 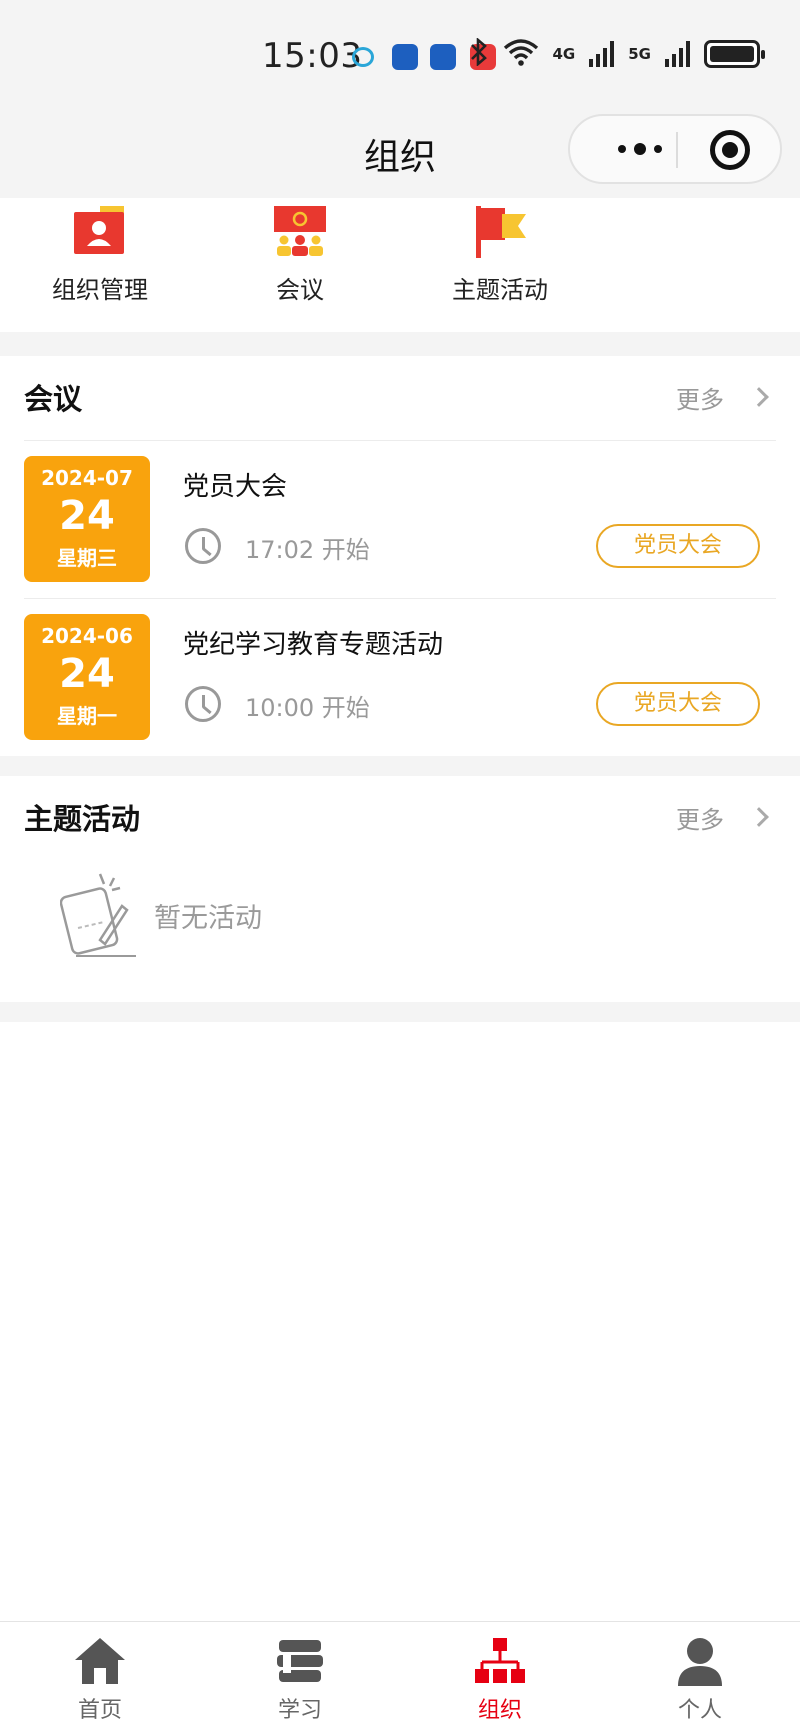 What do you see at coordinates (208, 918) in the screenshot?
I see `empty-state-text: 暂无活动` at bounding box center [208, 918].